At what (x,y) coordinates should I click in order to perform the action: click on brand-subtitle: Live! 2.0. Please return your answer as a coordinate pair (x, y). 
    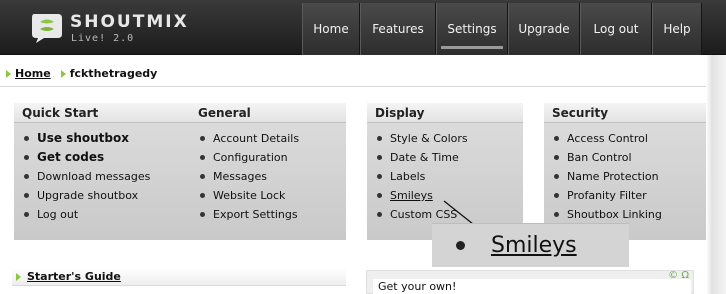
    Looking at the image, I should click on (103, 38).